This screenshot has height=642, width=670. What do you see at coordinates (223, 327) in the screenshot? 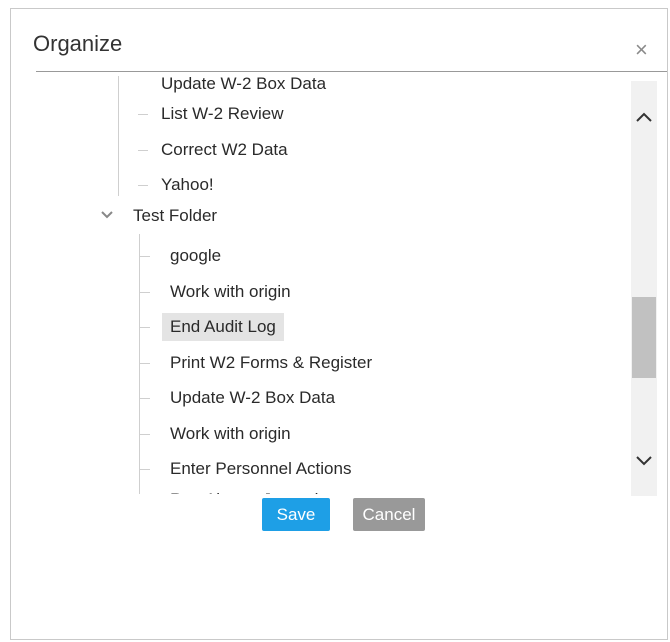
I see `tree-item-selected: End Audit Log` at bounding box center [223, 327].